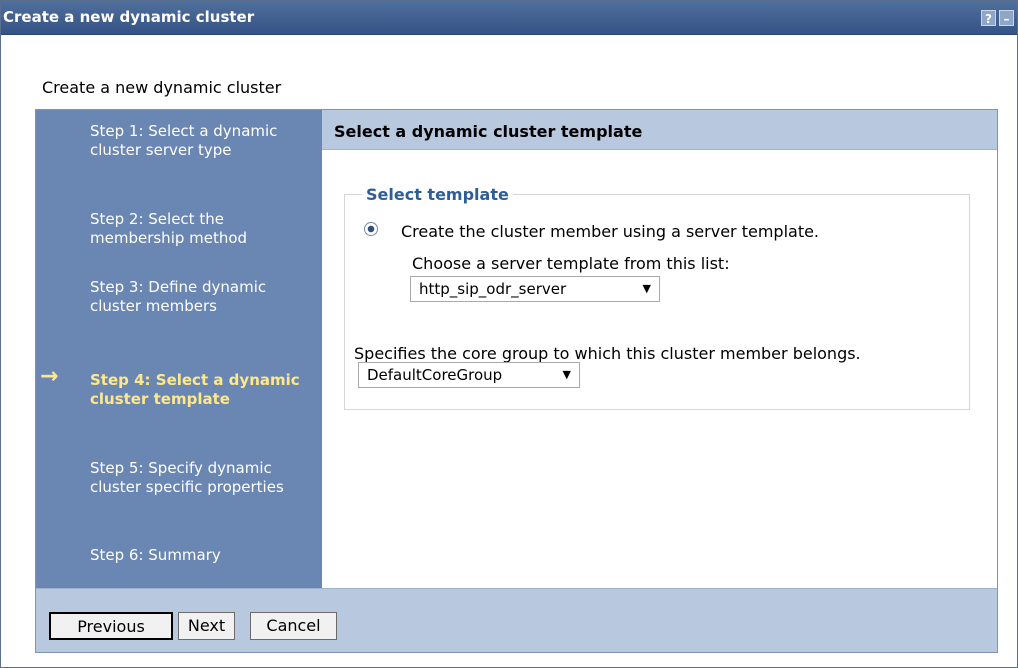 Image resolution: width=1018 pixels, height=668 pixels. Describe the element at coordinates (571, 263) in the screenshot. I see `template-list-label: Choose a server template from this list:` at that location.